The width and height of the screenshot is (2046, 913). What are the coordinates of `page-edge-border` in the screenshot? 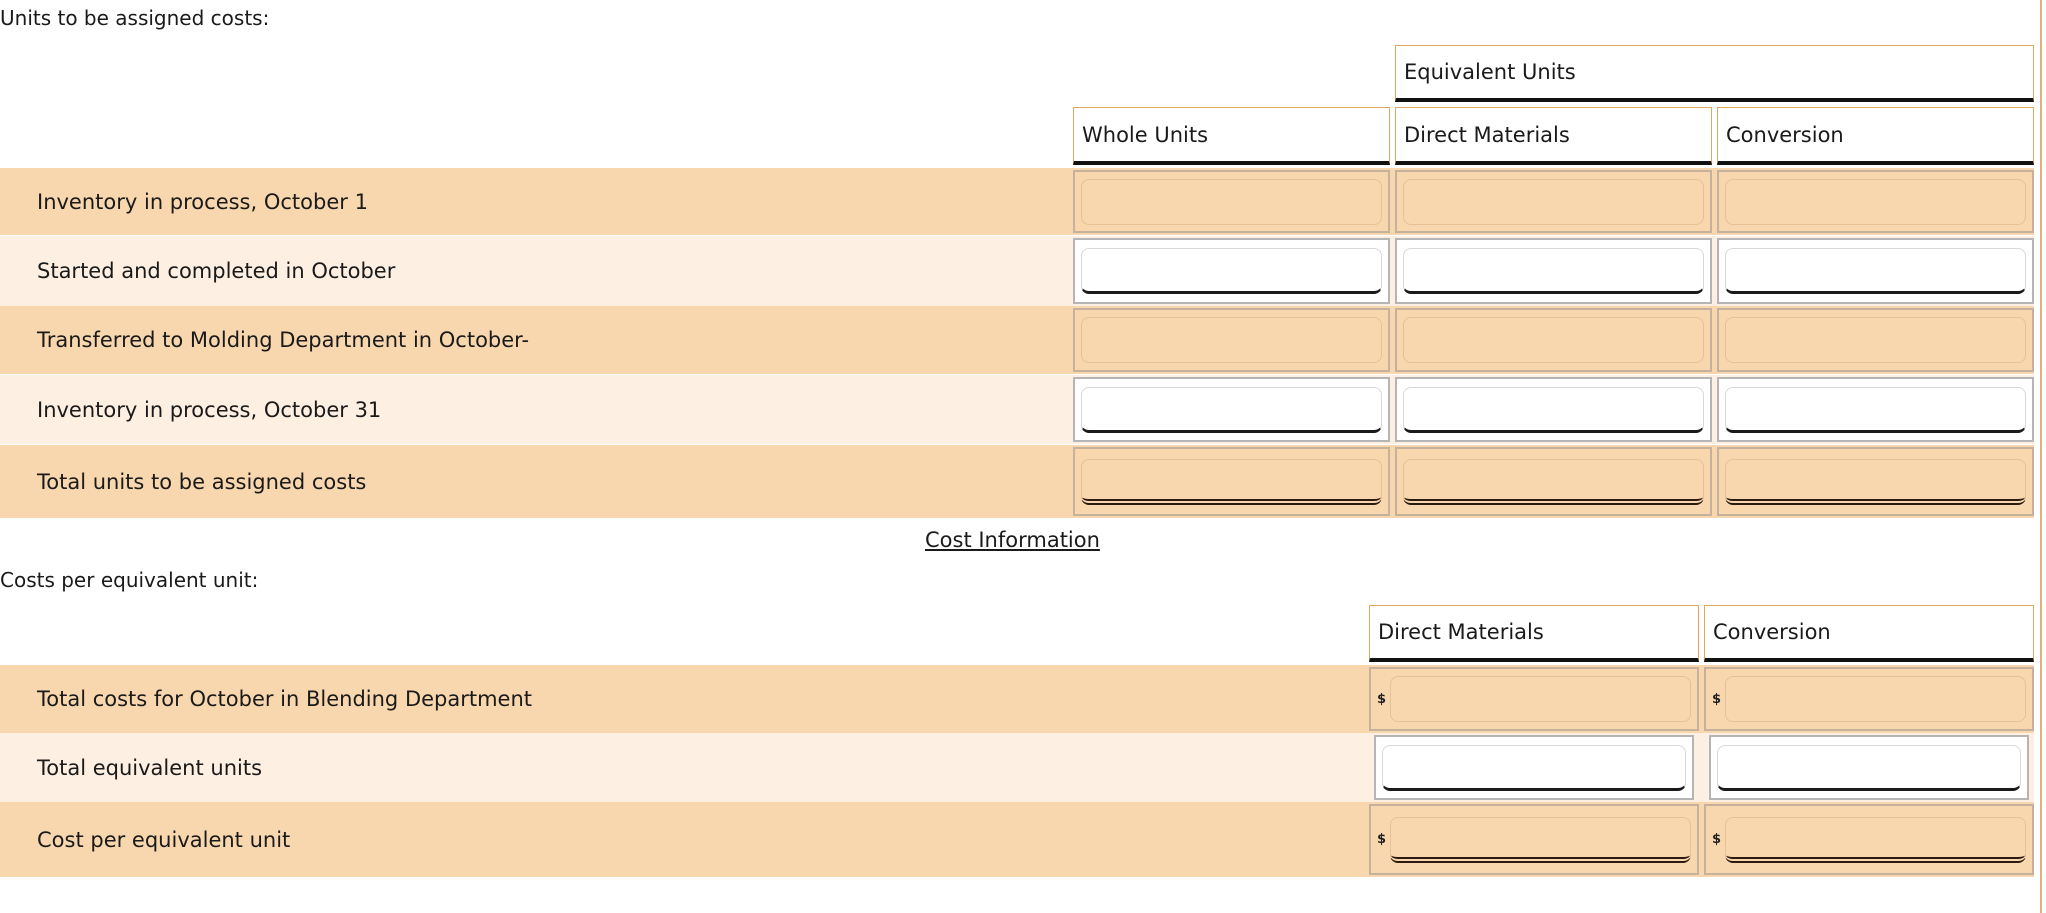 It's located at (2041, 456).